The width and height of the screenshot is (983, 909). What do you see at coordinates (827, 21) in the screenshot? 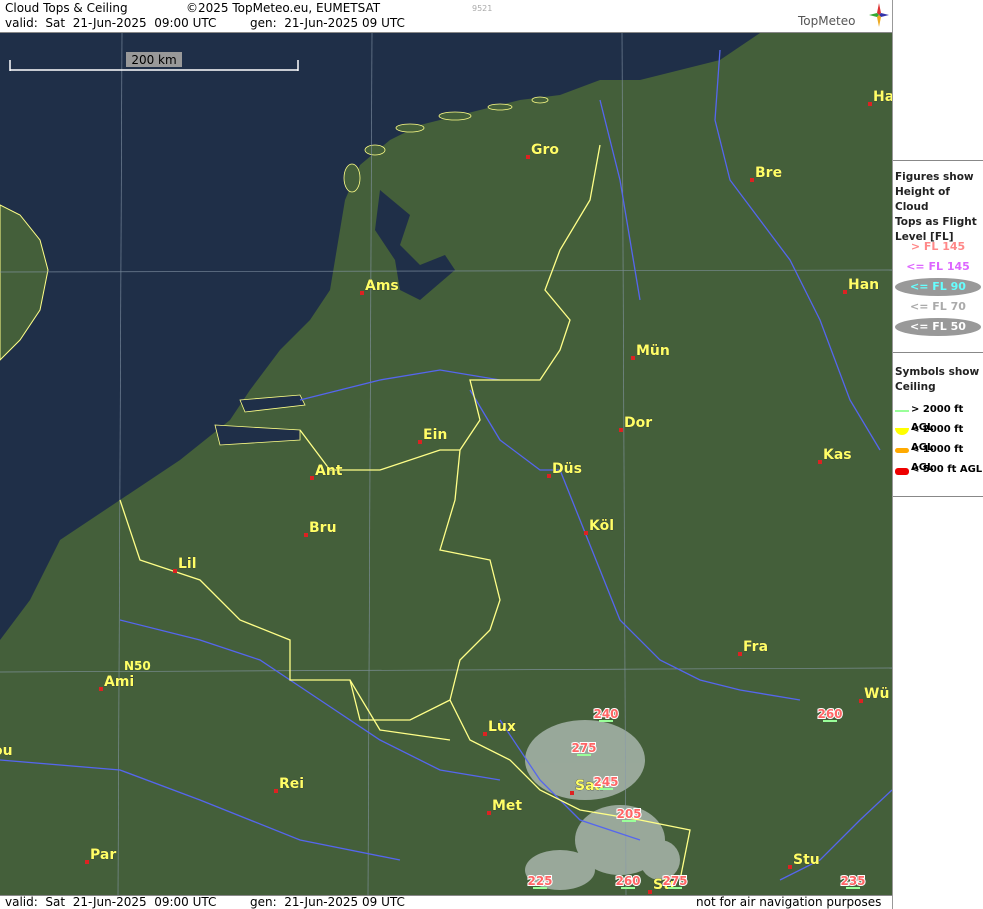
I see `topmeteo-logo: TopMeteo` at bounding box center [827, 21].